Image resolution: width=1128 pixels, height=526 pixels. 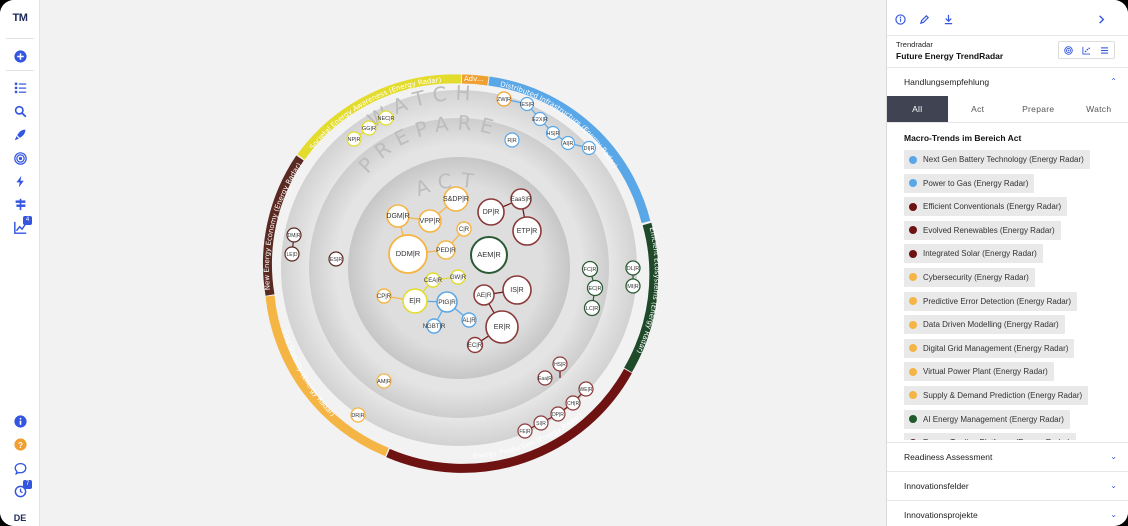 I want to click on trend-node: R|R, so click(x=512, y=140).